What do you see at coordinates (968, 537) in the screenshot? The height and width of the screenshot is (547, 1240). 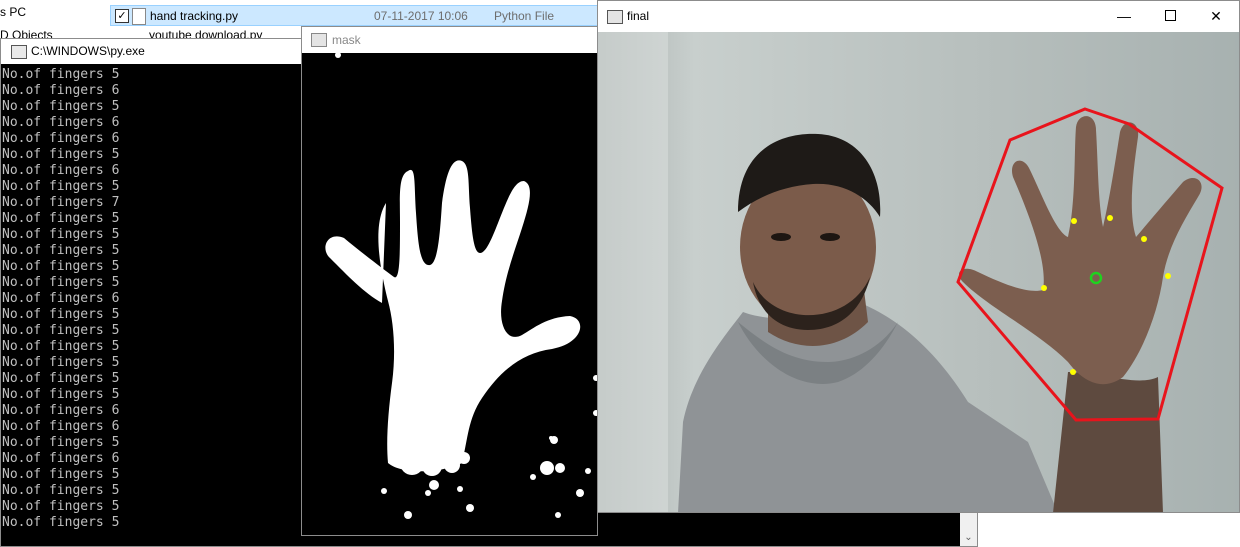 I see `scroll-down-icon: ⌄` at bounding box center [968, 537].